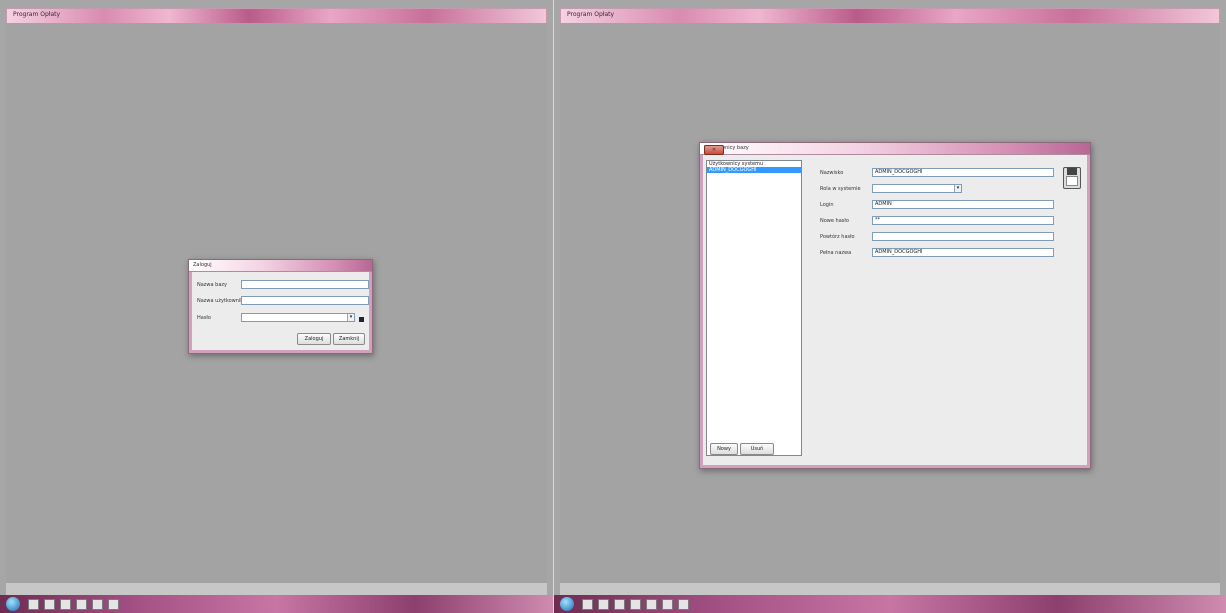 This screenshot has width=1226, height=613. I want to click on save-icon, so click(1072, 178).